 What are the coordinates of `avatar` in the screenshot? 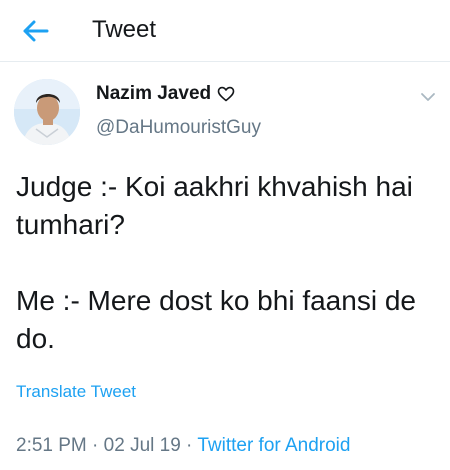 It's located at (47, 112).